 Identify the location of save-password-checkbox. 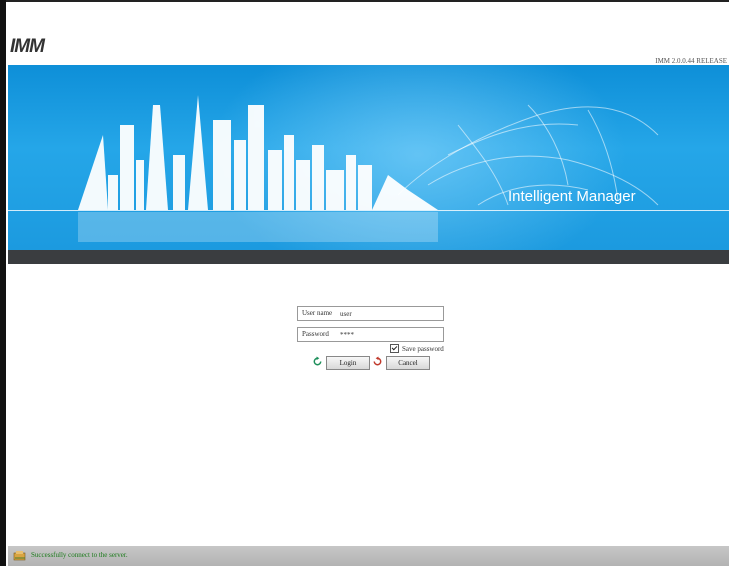
(394, 348).